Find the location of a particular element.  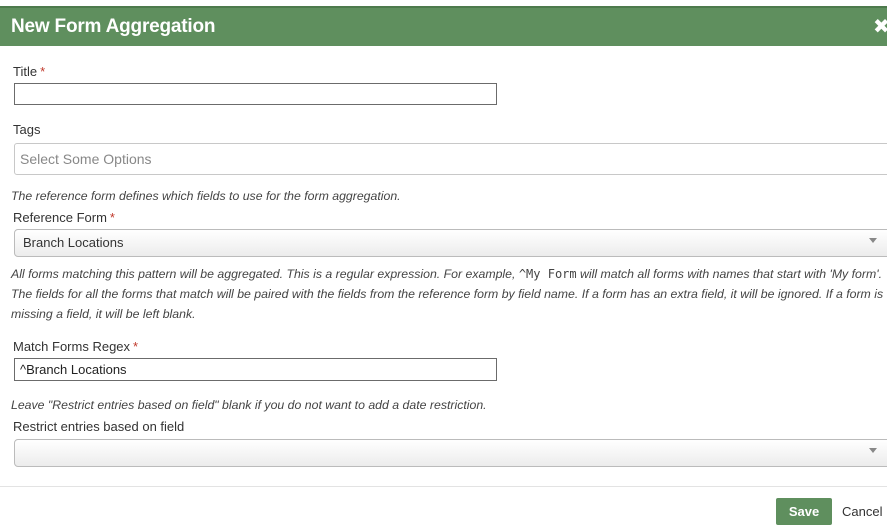

dialog-title: New Form Aggregation is located at coordinates (113, 26).